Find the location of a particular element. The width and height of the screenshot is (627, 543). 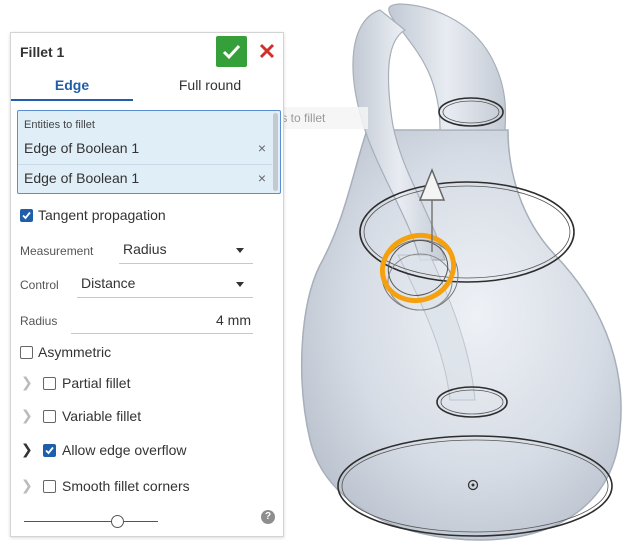

control-value: Distance is located at coordinates (108, 283).